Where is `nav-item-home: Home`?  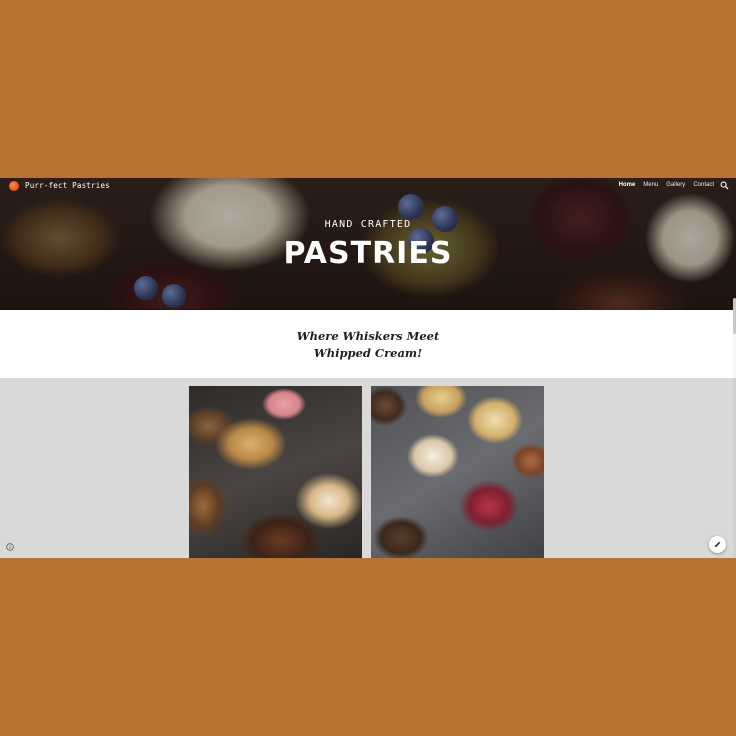
nav-item-home: Home is located at coordinates (627, 185).